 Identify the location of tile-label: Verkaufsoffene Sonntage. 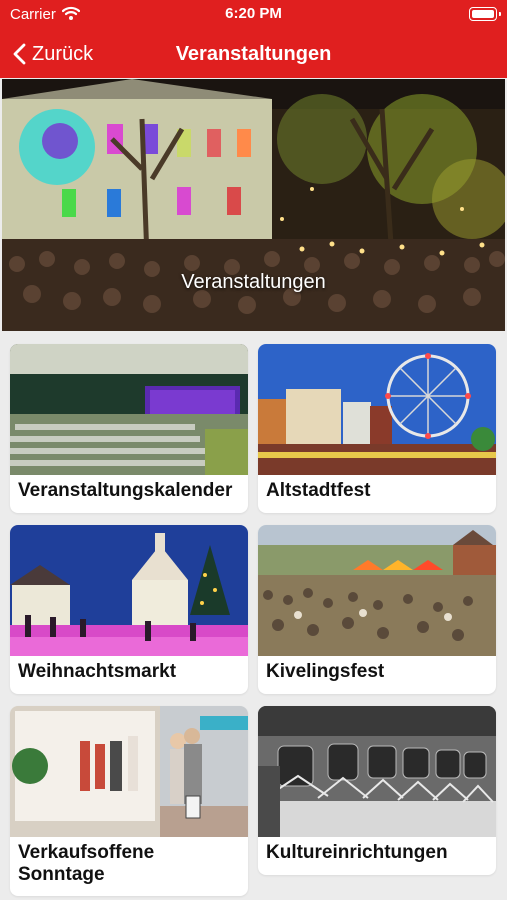
(86, 863).